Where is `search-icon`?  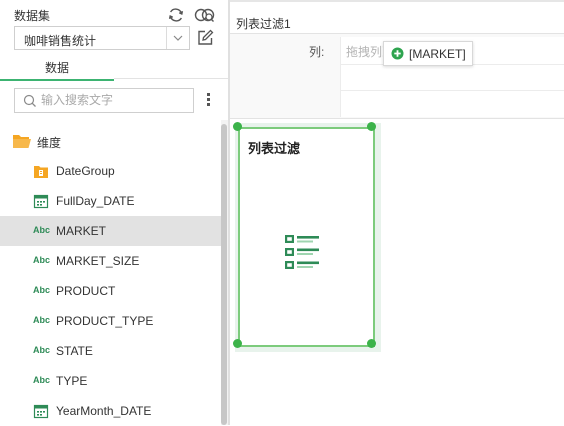 search-icon is located at coordinates (30, 102).